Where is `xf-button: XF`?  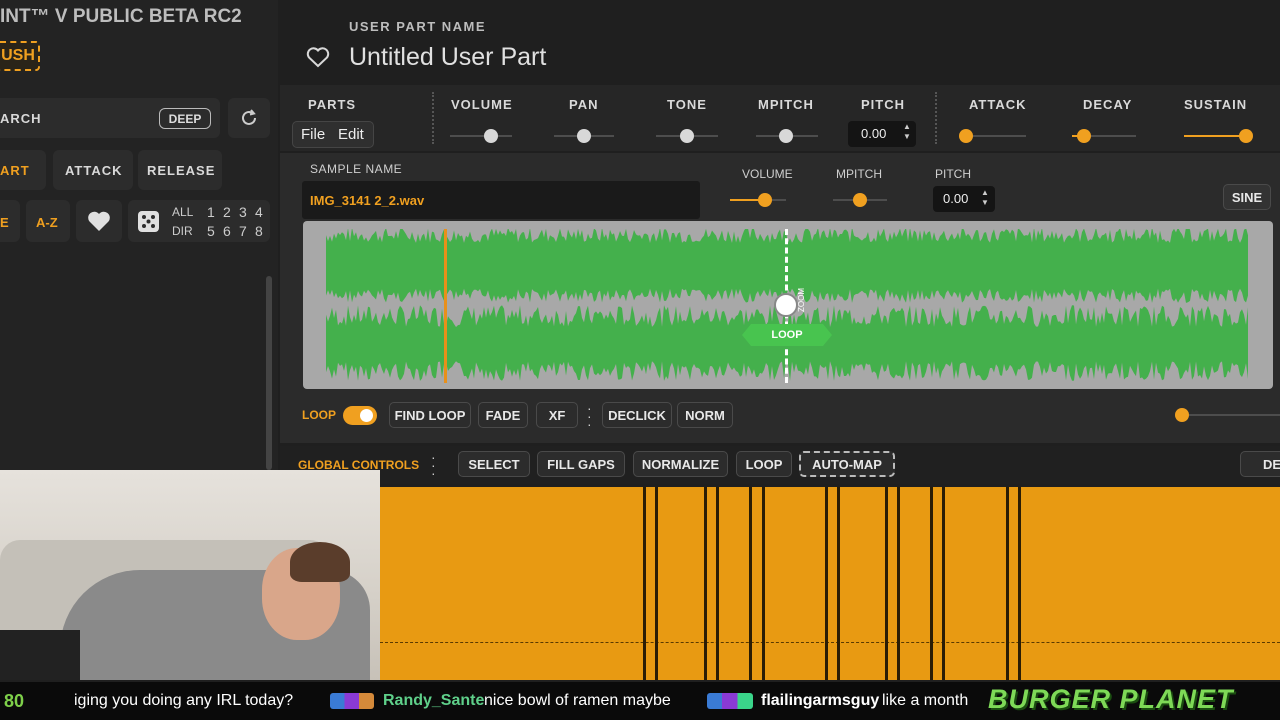
xf-button: XF is located at coordinates (557, 415).